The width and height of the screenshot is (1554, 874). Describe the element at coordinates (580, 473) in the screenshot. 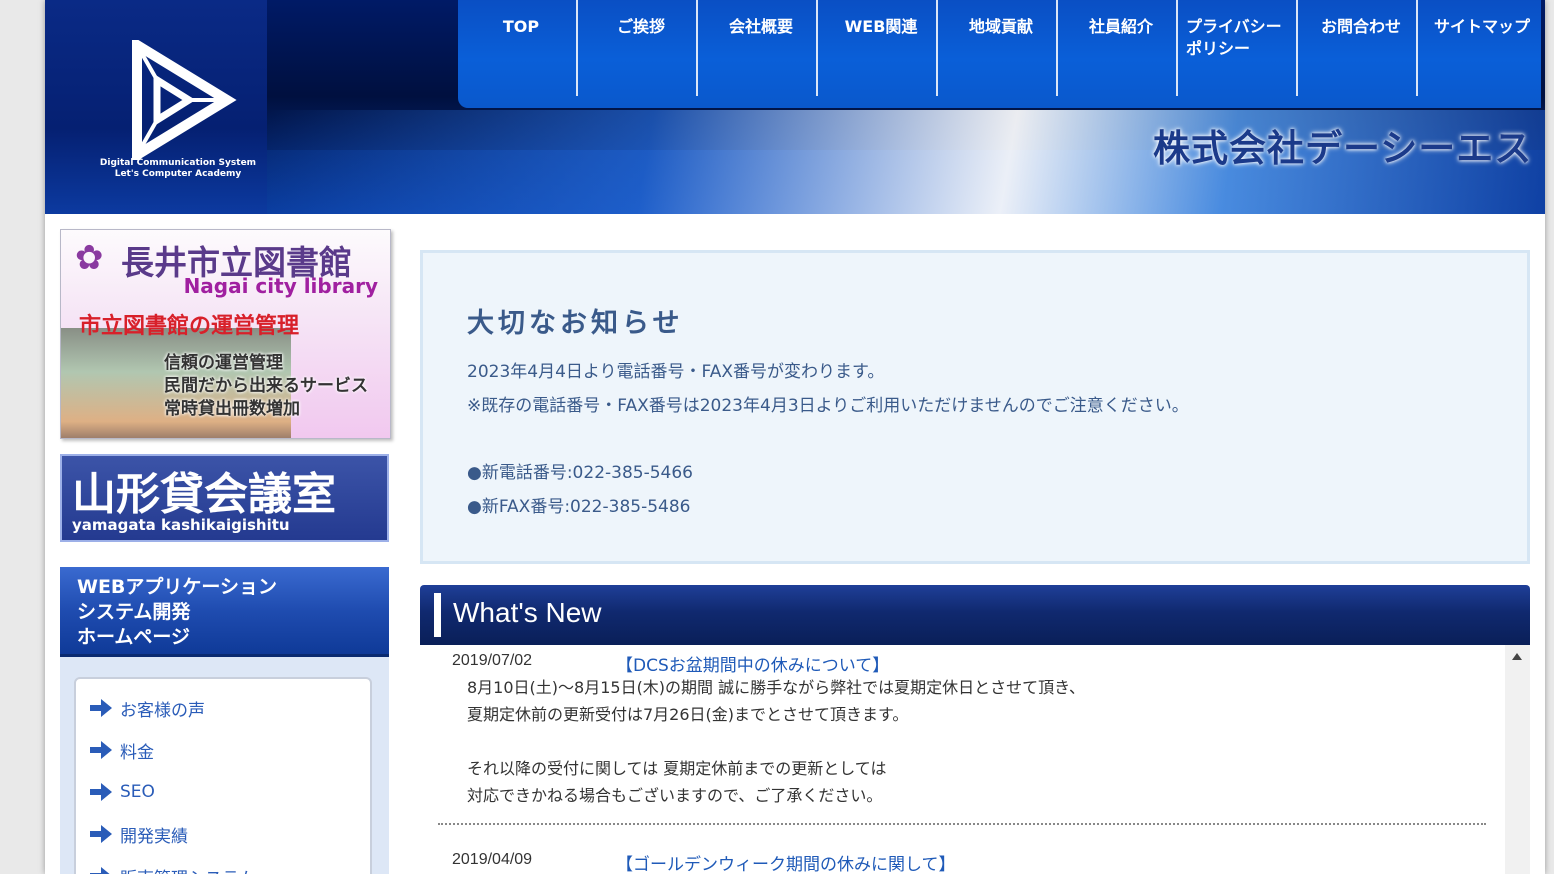

I see `notice-phone: ●新電話番号:022-385-5466` at that location.